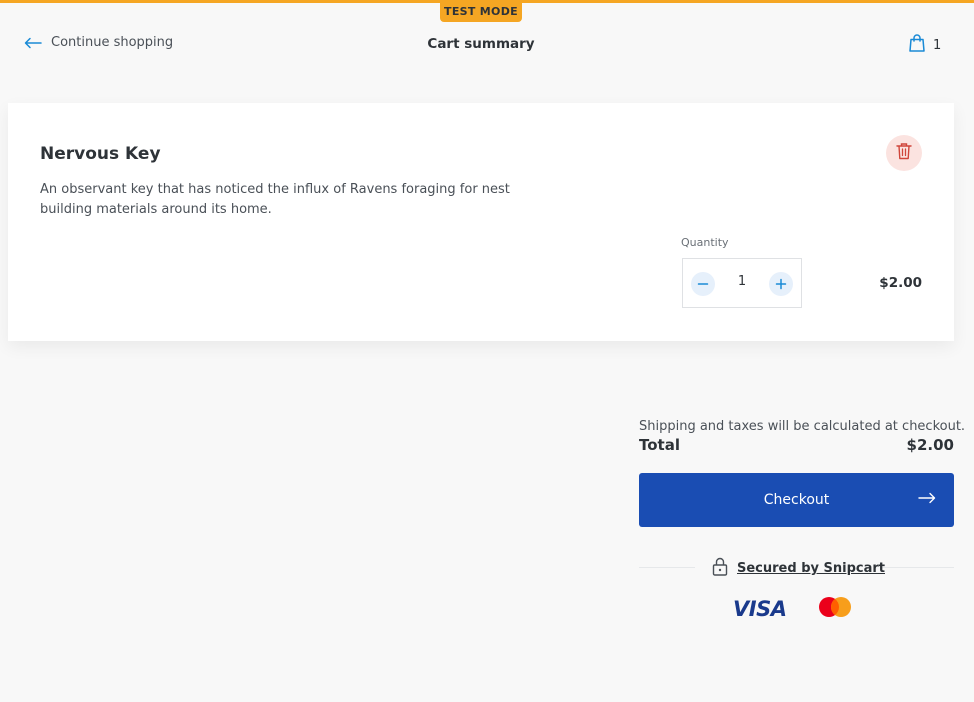 Image resolution: width=974 pixels, height=702 pixels. I want to click on page-title: Cart summary, so click(481, 44).